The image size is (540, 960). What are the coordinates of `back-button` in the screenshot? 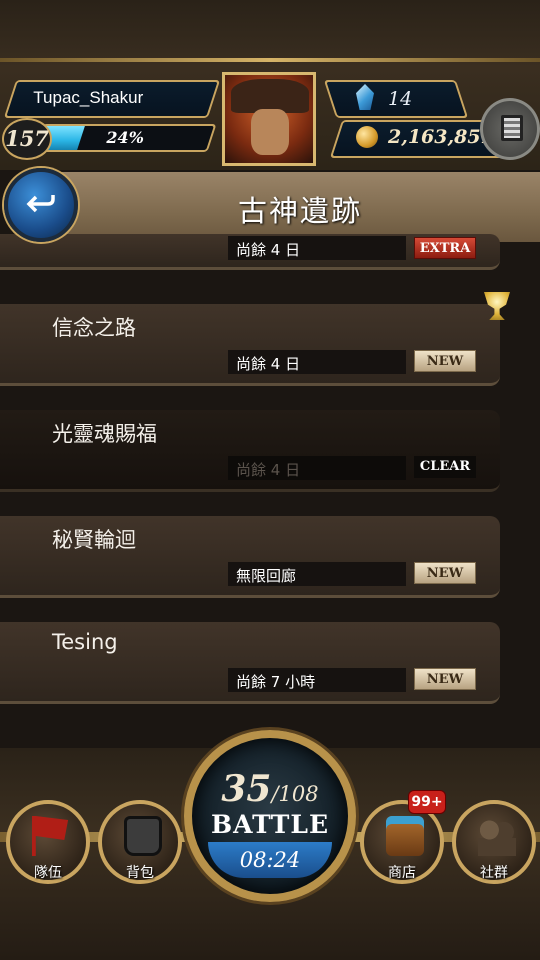 It's located at (41, 205).